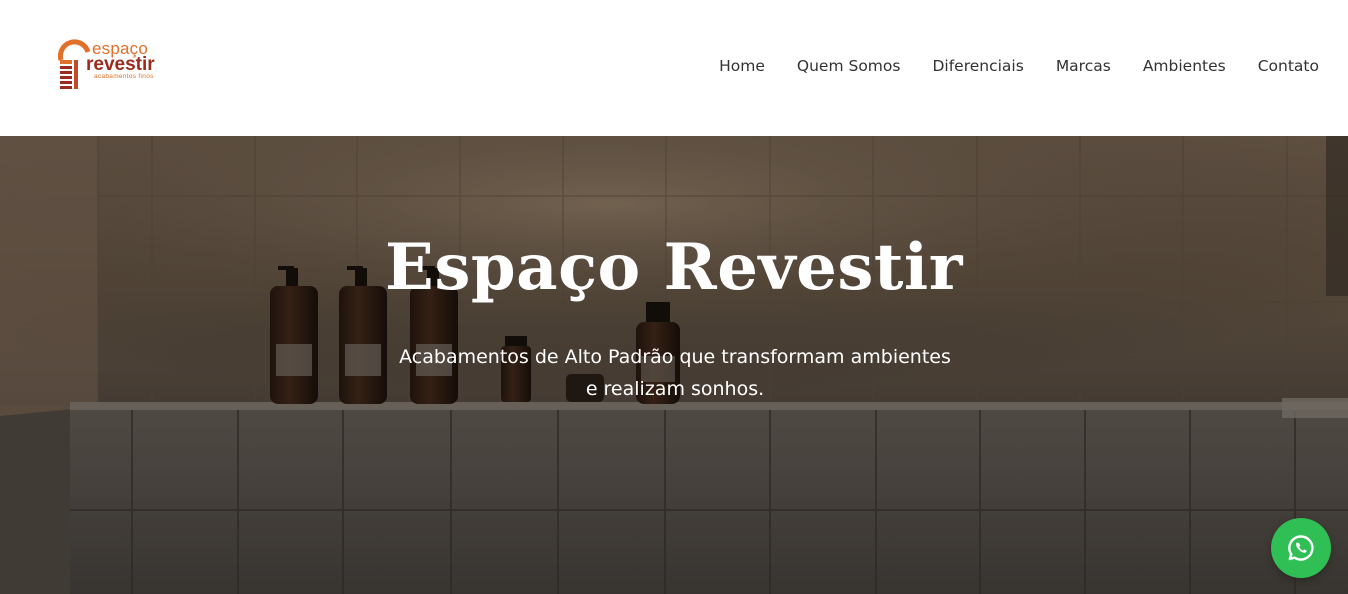 This screenshot has height=594, width=1348. What do you see at coordinates (1083, 66) in the screenshot?
I see `nav-marcas: Marcas` at bounding box center [1083, 66].